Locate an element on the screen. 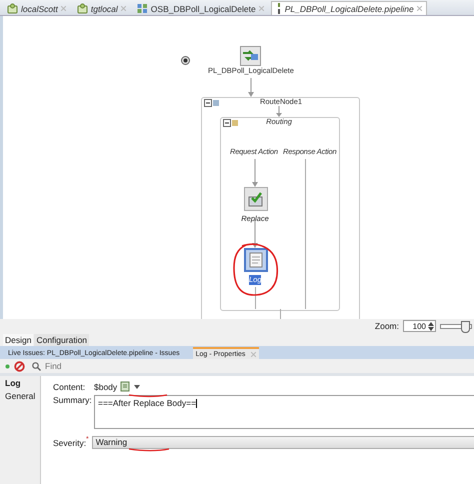 The image size is (474, 484). status-dot-icon is located at coordinates (7, 366).